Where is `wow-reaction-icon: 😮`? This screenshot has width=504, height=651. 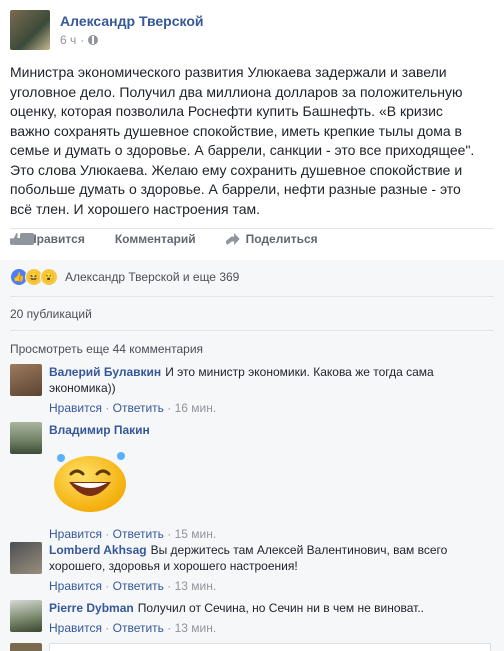 wow-reaction-icon: 😮 is located at coordinates (49, 277).